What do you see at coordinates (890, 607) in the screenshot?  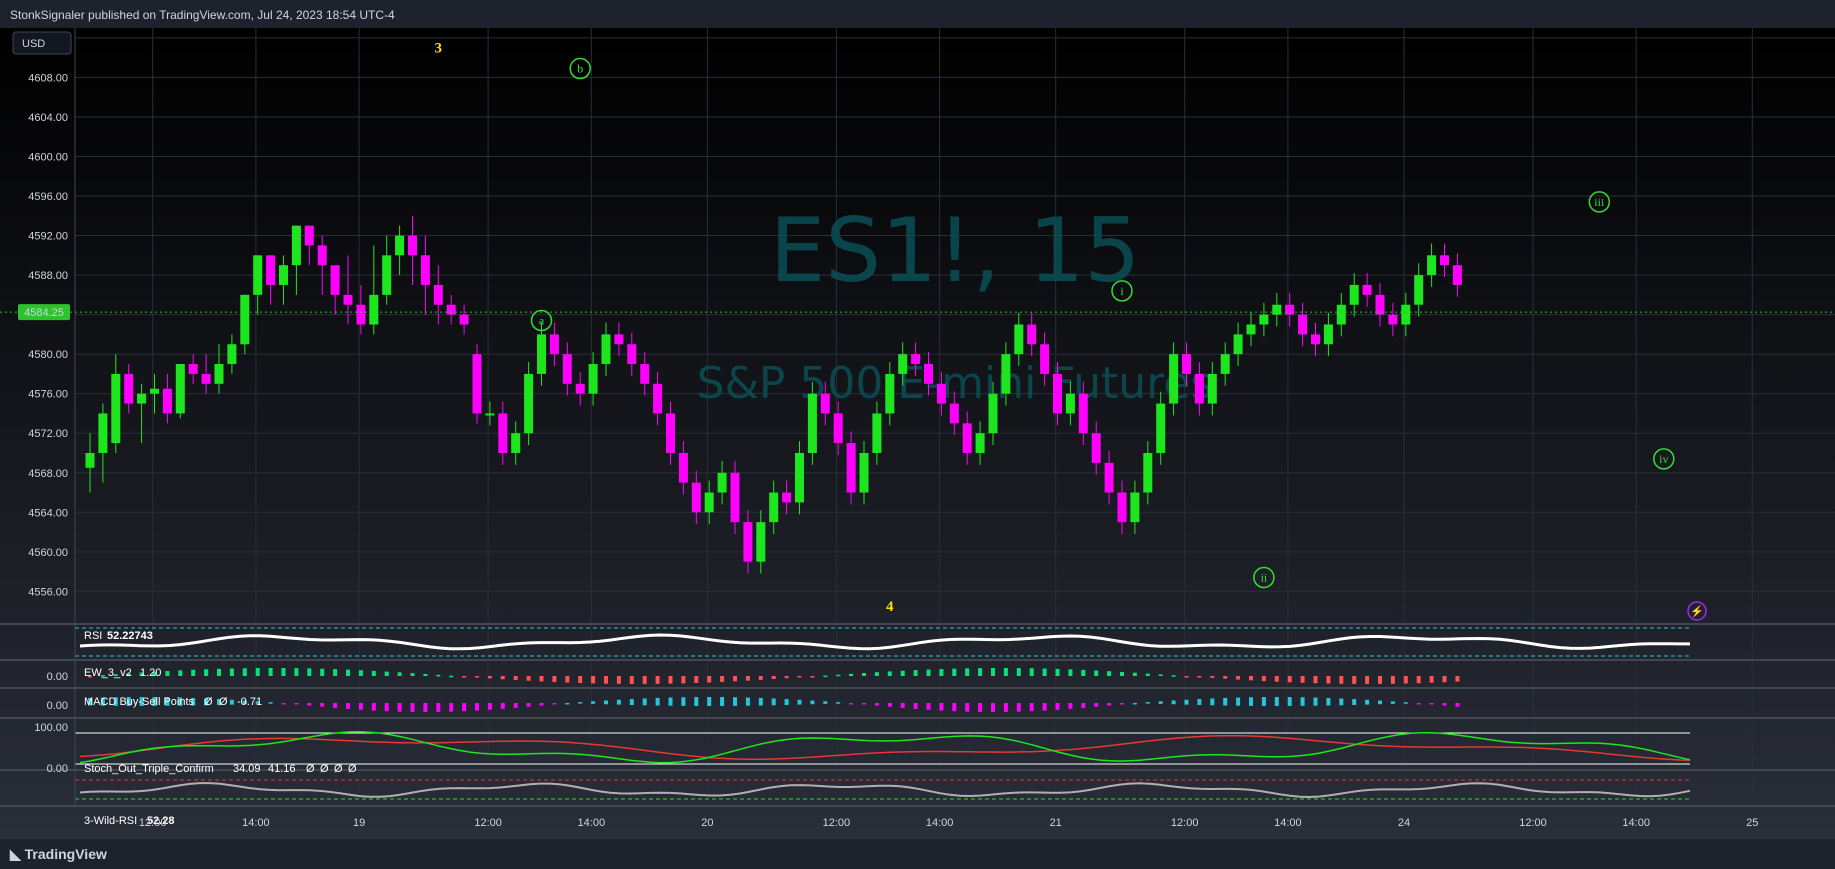 I see `wave-label: 4` at bounding box center [890, 607].